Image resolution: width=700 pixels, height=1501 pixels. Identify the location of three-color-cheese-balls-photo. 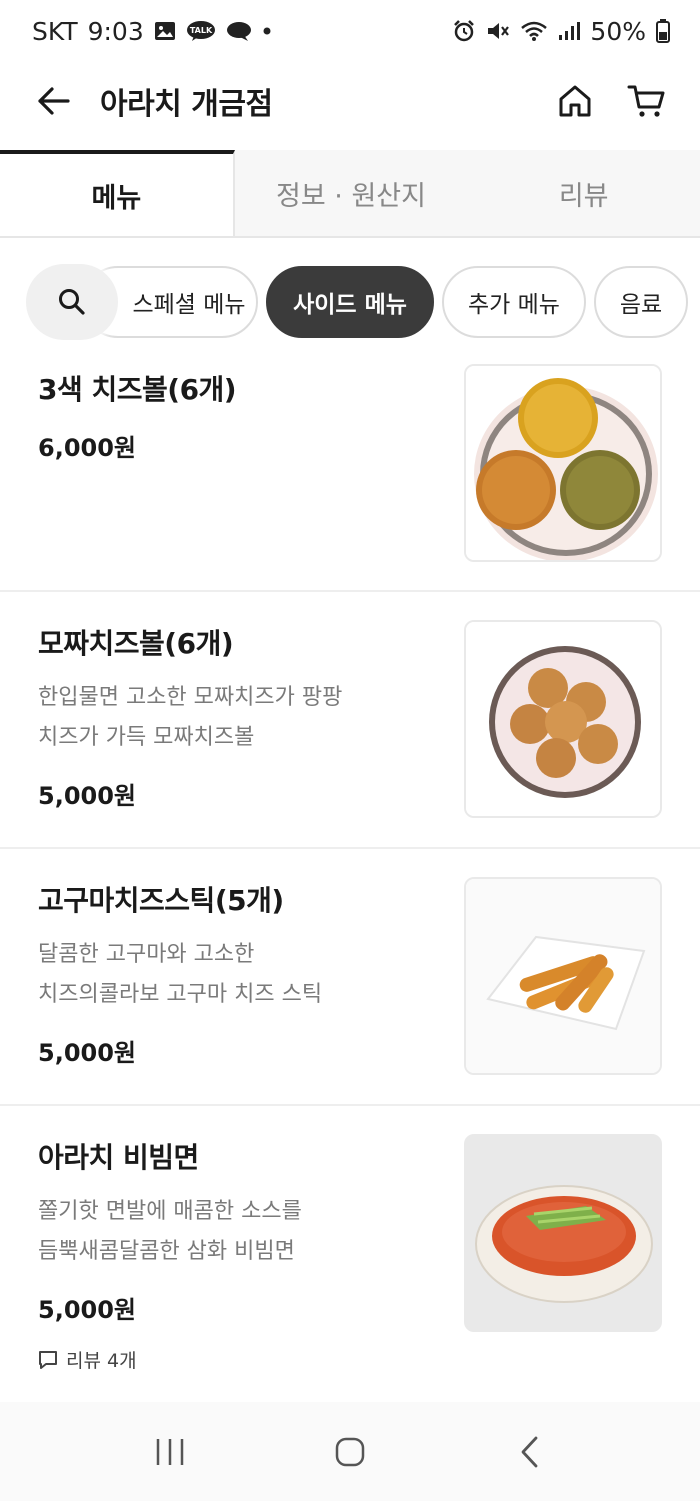
(563, 463).